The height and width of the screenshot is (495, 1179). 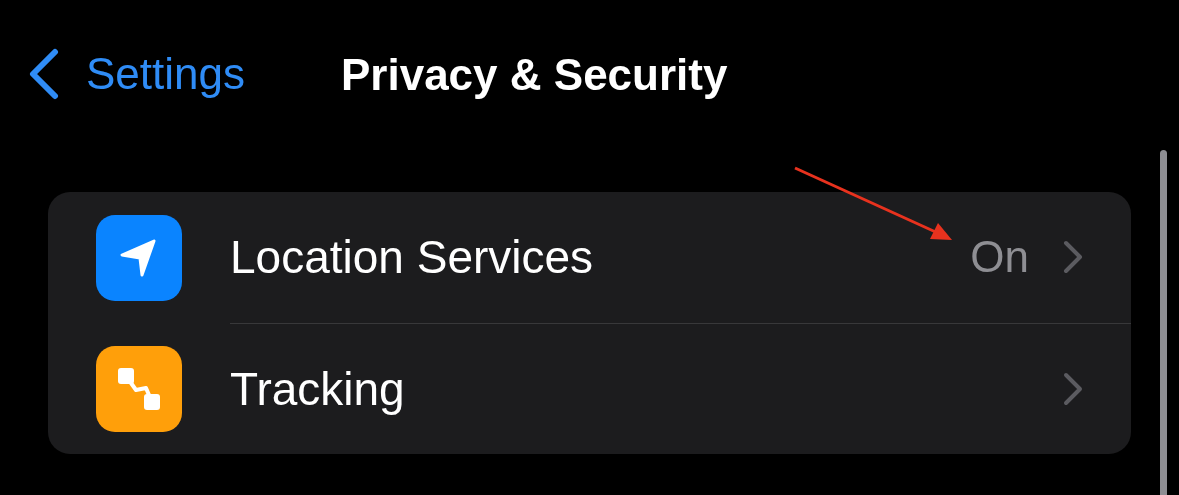 What do you see at coordinates (534, 75) in the screenshot?
I see `page-title: Privacy & Security` at bounding box center [534, 75].